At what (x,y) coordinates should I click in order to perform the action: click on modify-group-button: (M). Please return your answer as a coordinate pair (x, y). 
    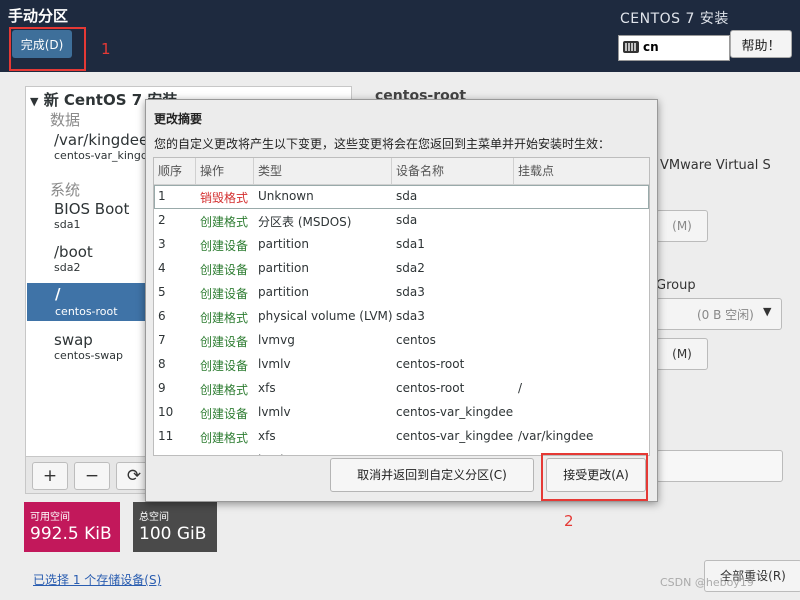
    Looking at the image, I should click on (682, 354).